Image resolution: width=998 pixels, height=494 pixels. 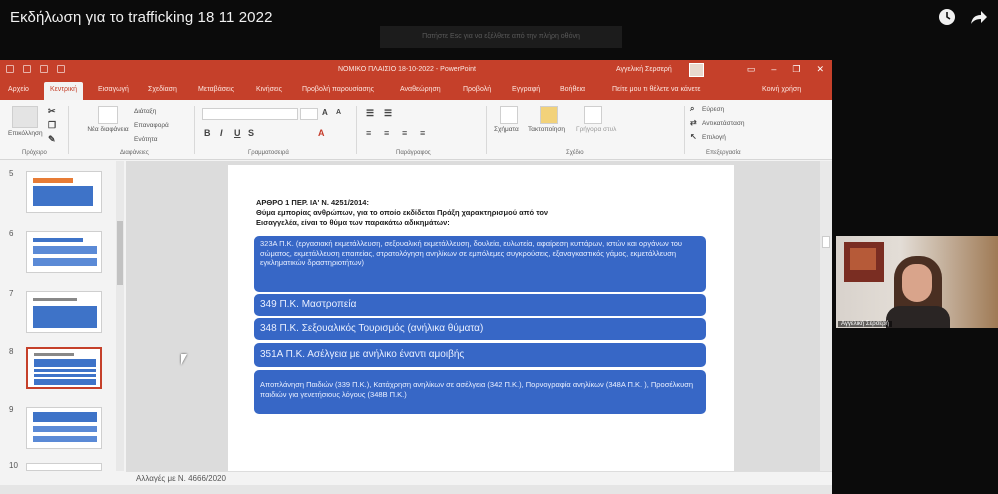 What do you see at coordinates (321, 133) in the screenshot?
I see `font-color-icon: A` at bounding box center [321, 133].